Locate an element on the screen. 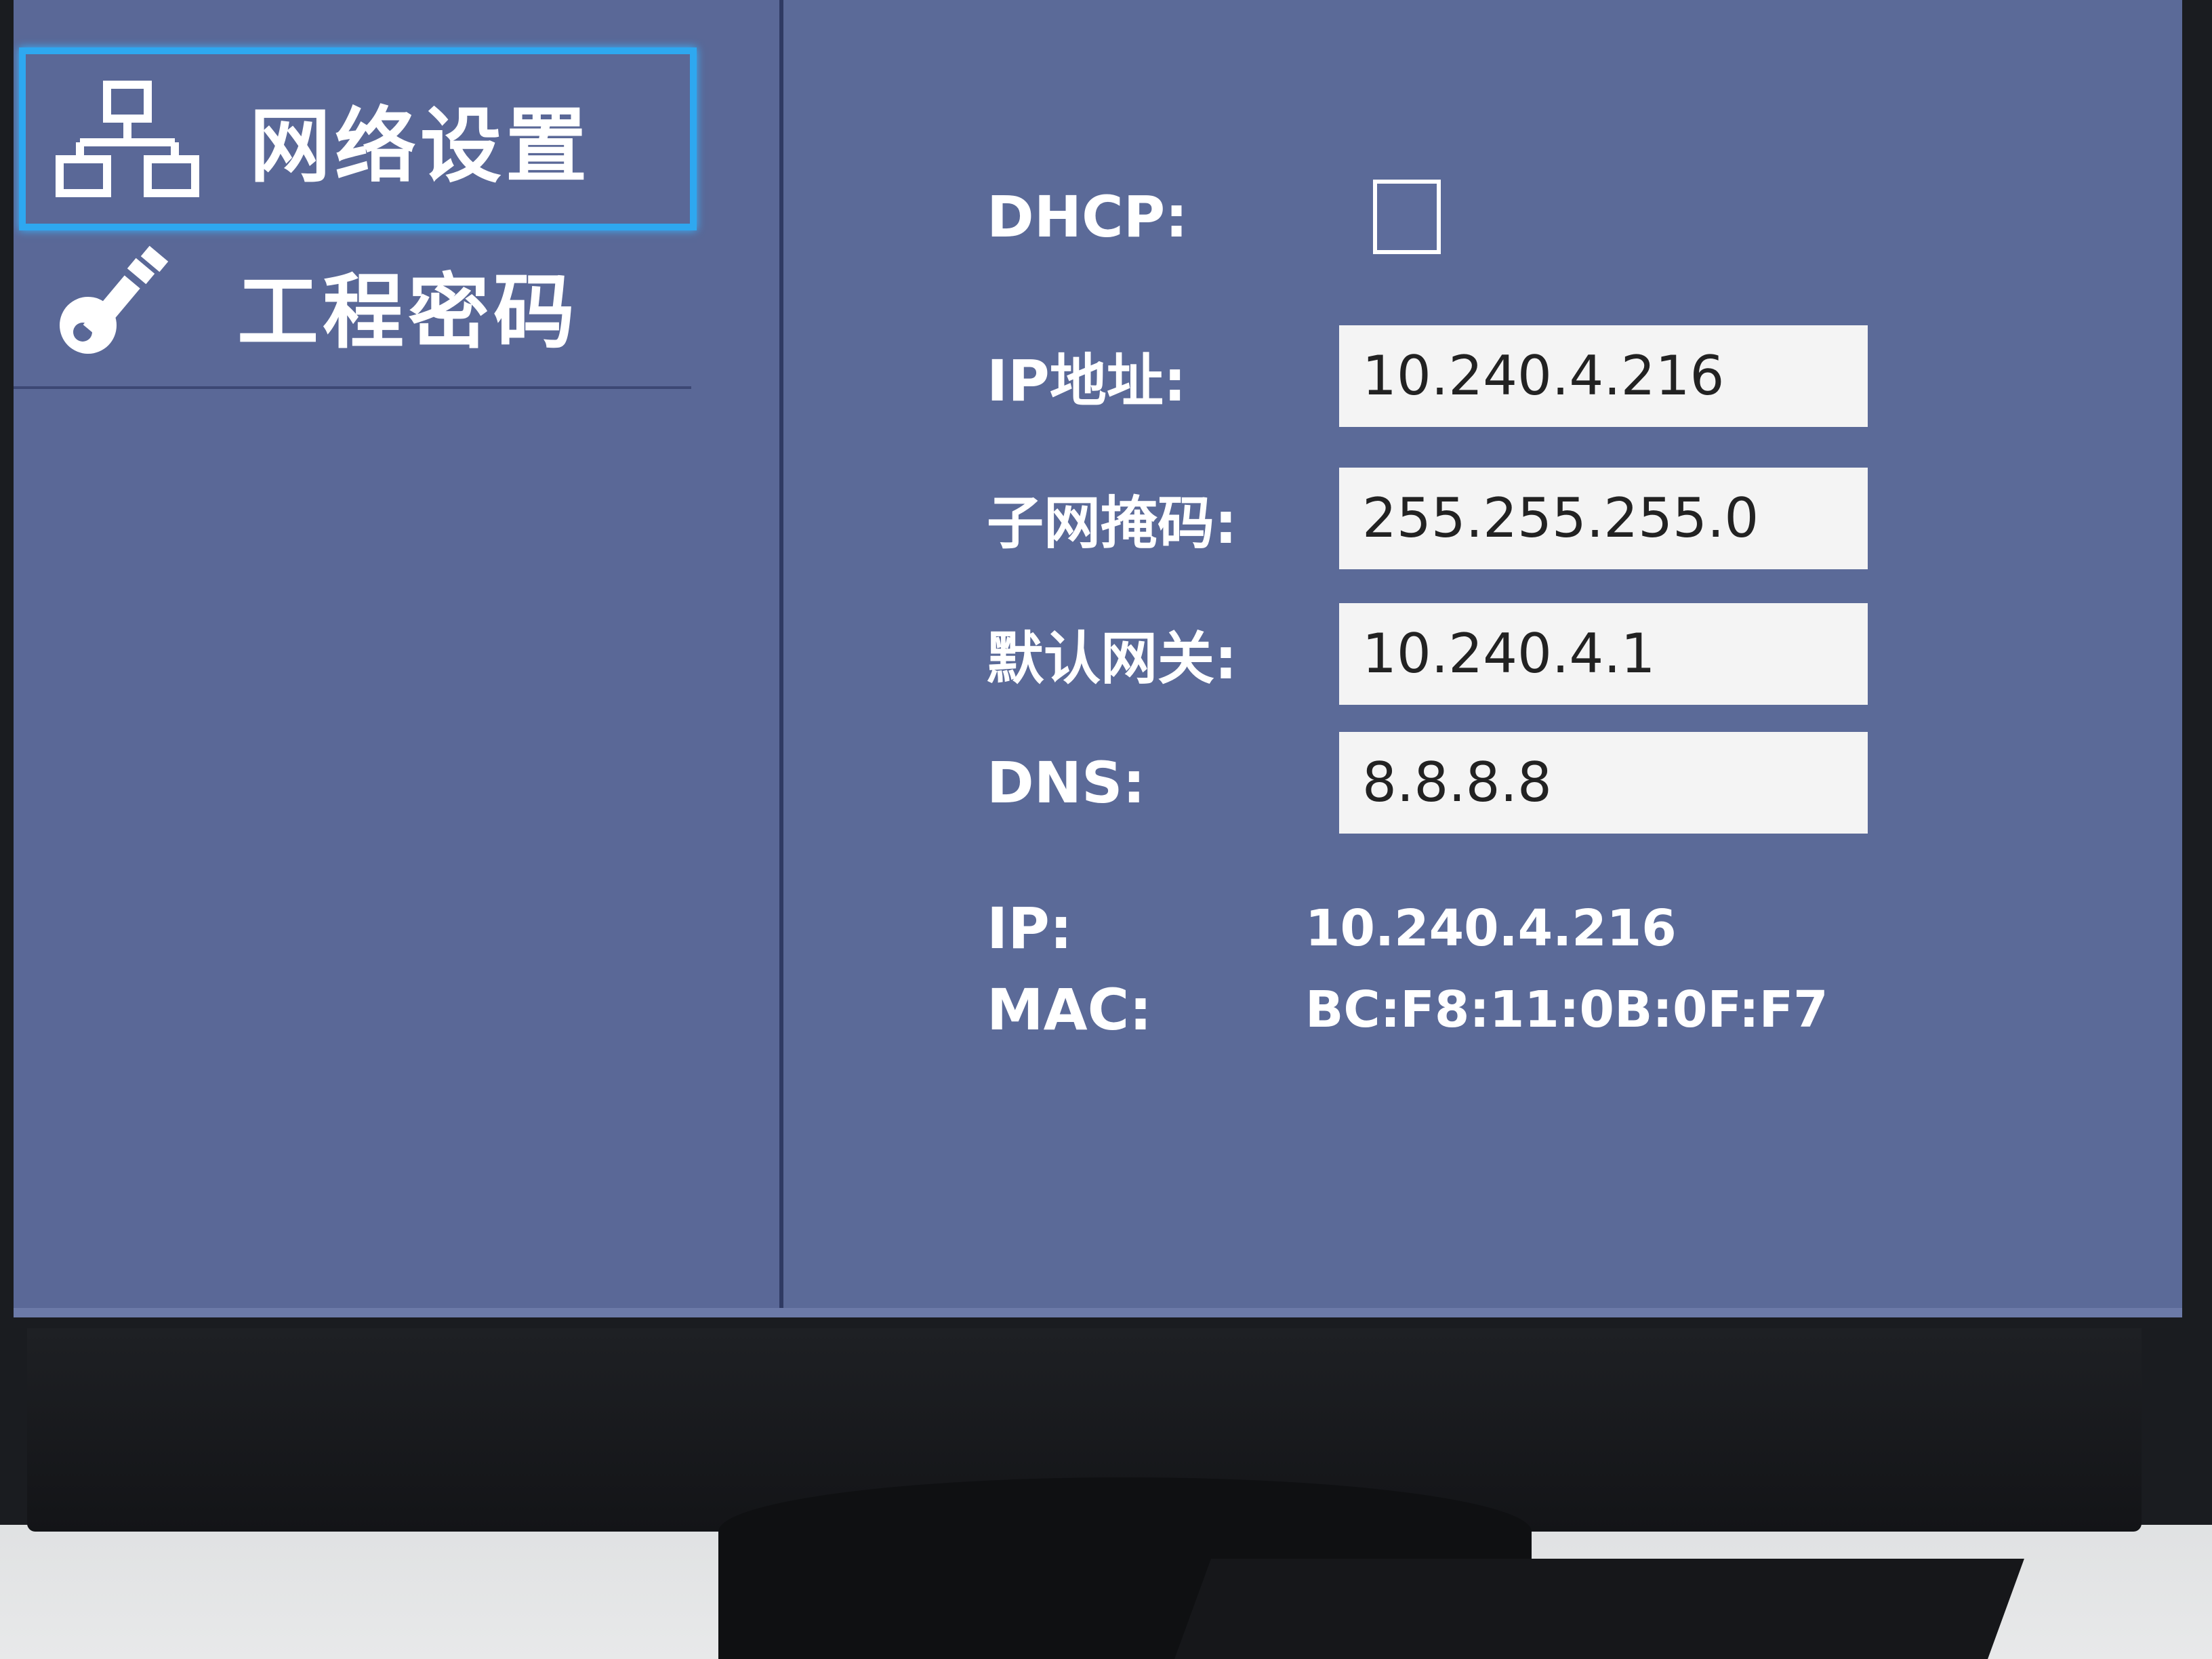  subnet-mask-input: 255.255.255.0 is located at coordinates (1603, 518).